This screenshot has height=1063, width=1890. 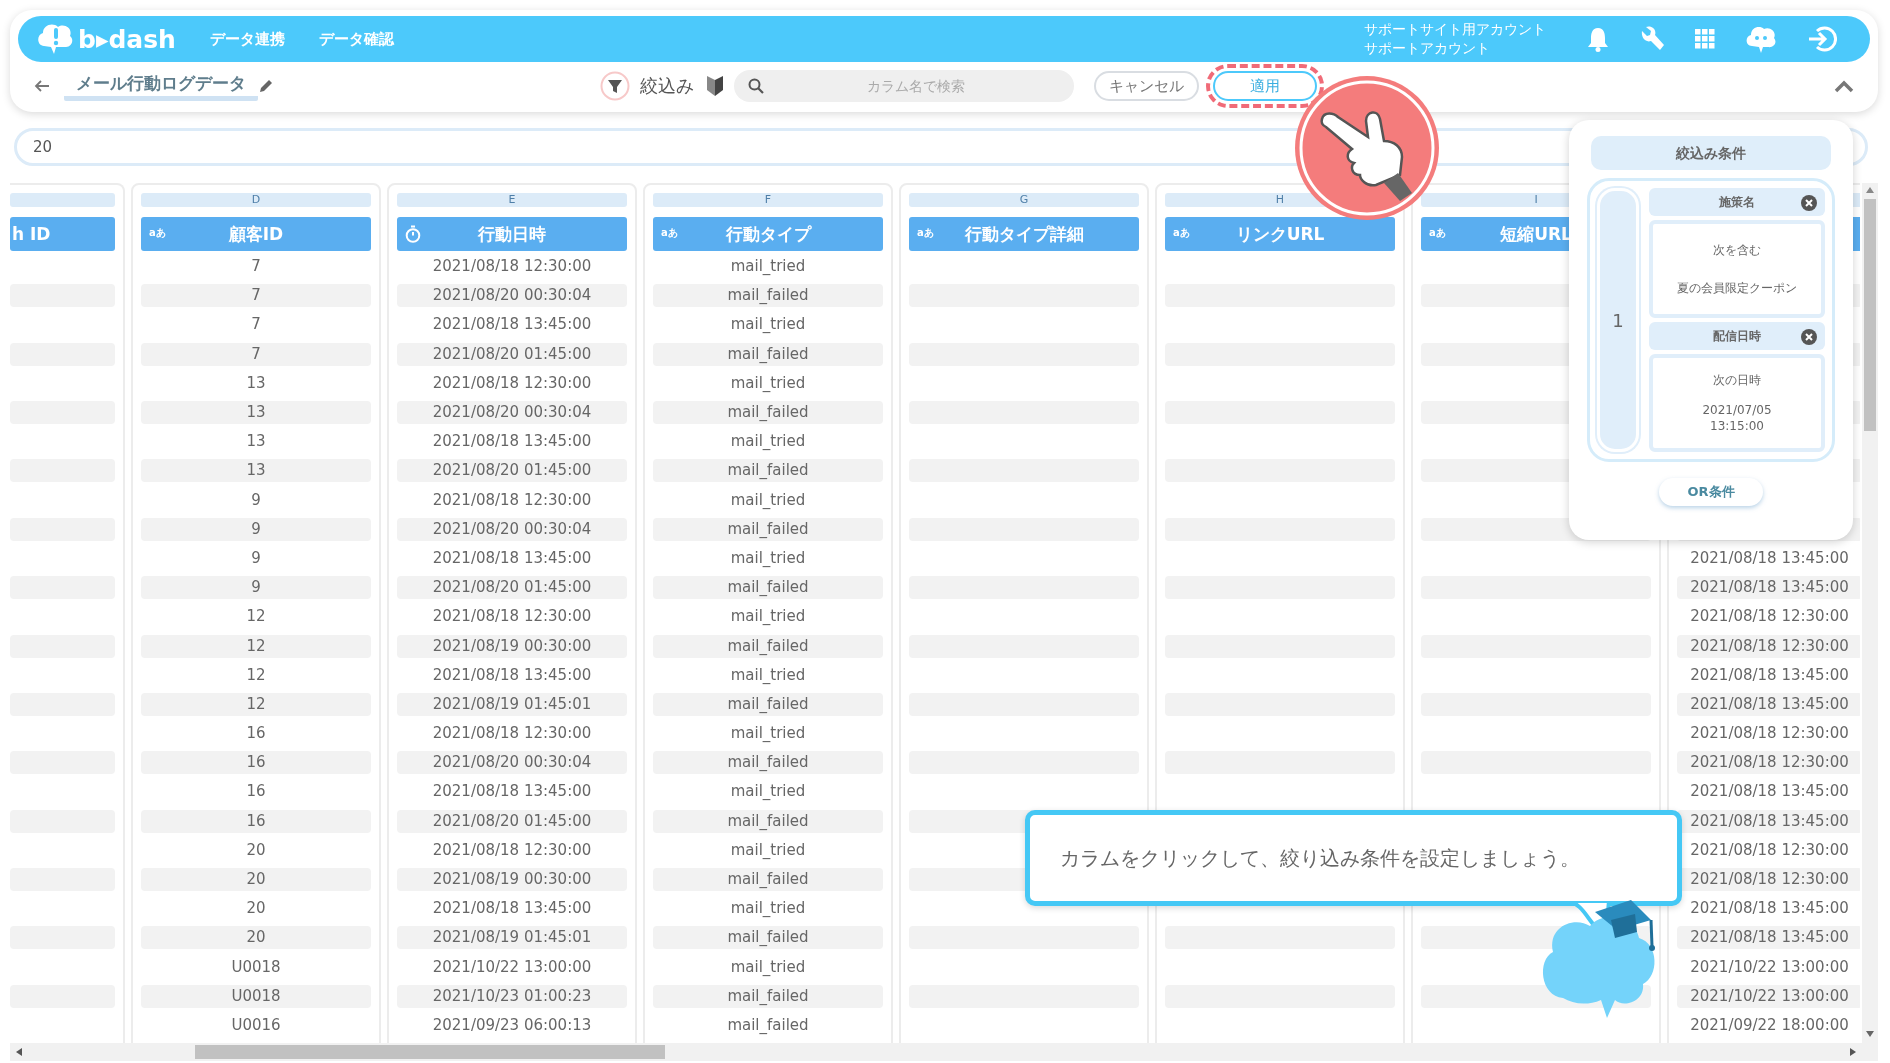 I want to click on condition-value: 夏の会員限定クーポン, so click(x=1737, y=287).